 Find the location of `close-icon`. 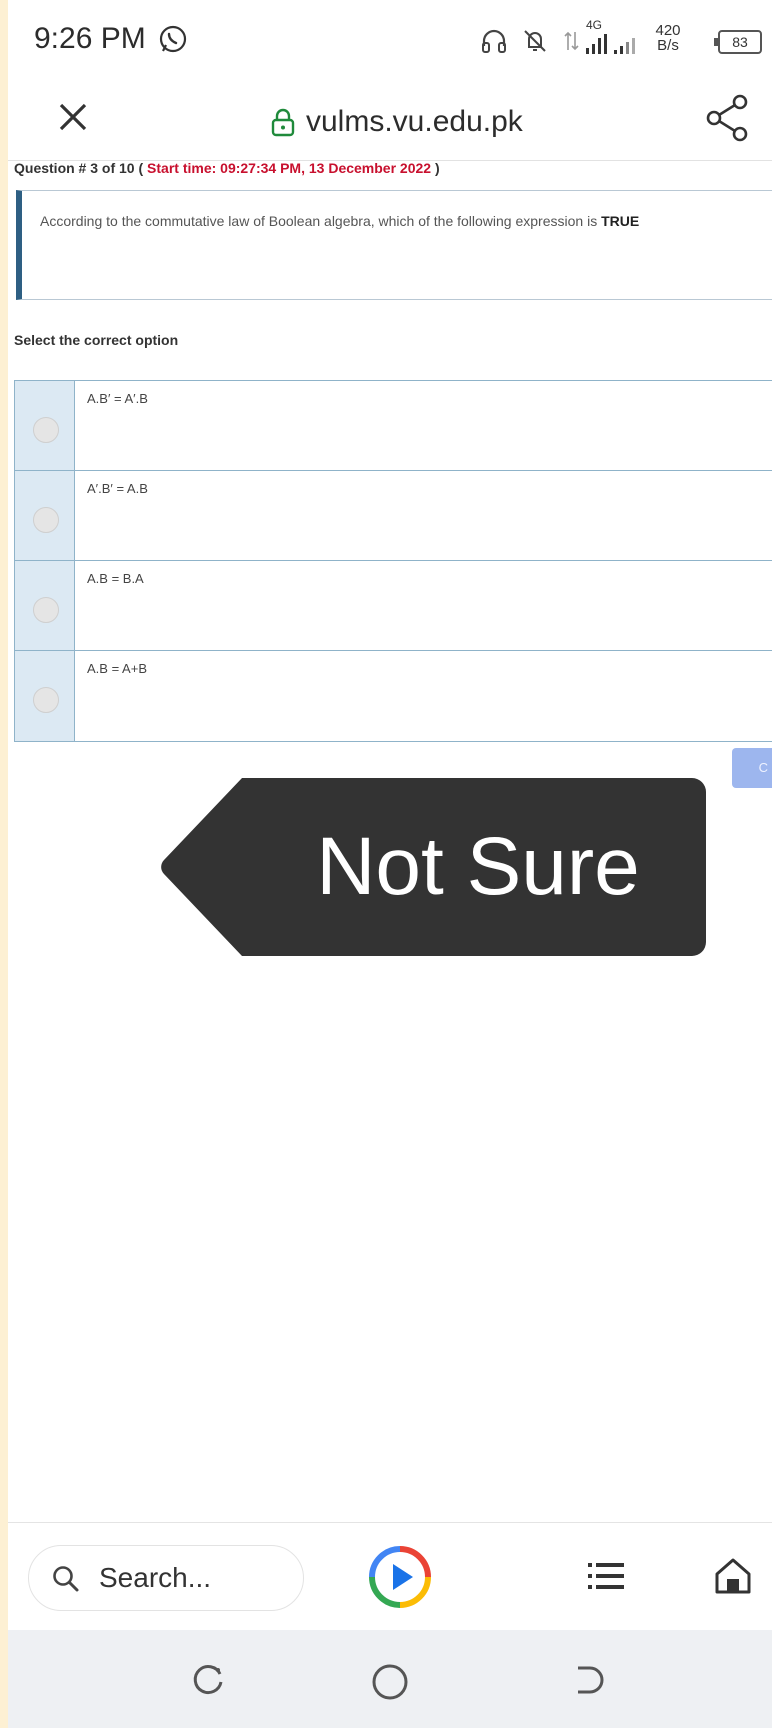

close-icon is located at coordinates (73, 117).